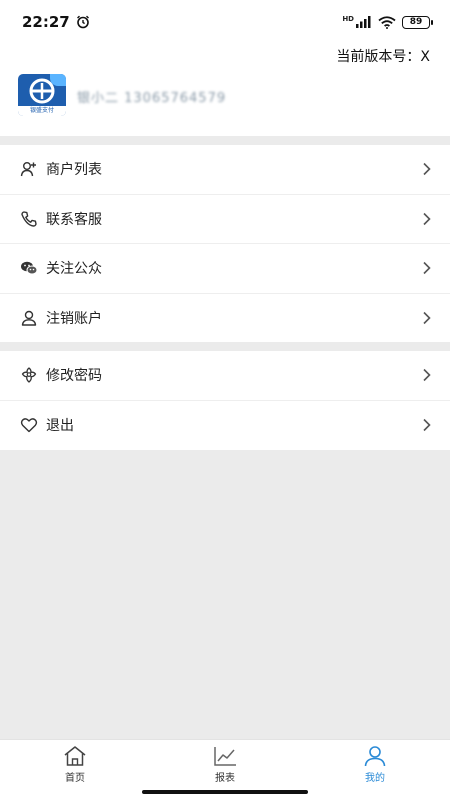 Image resolution: width=450 pixels, height=800 pixels. Describe the element at coordinates (75, 770) in the screenshot. I see `tab-home: 首页` at that location.